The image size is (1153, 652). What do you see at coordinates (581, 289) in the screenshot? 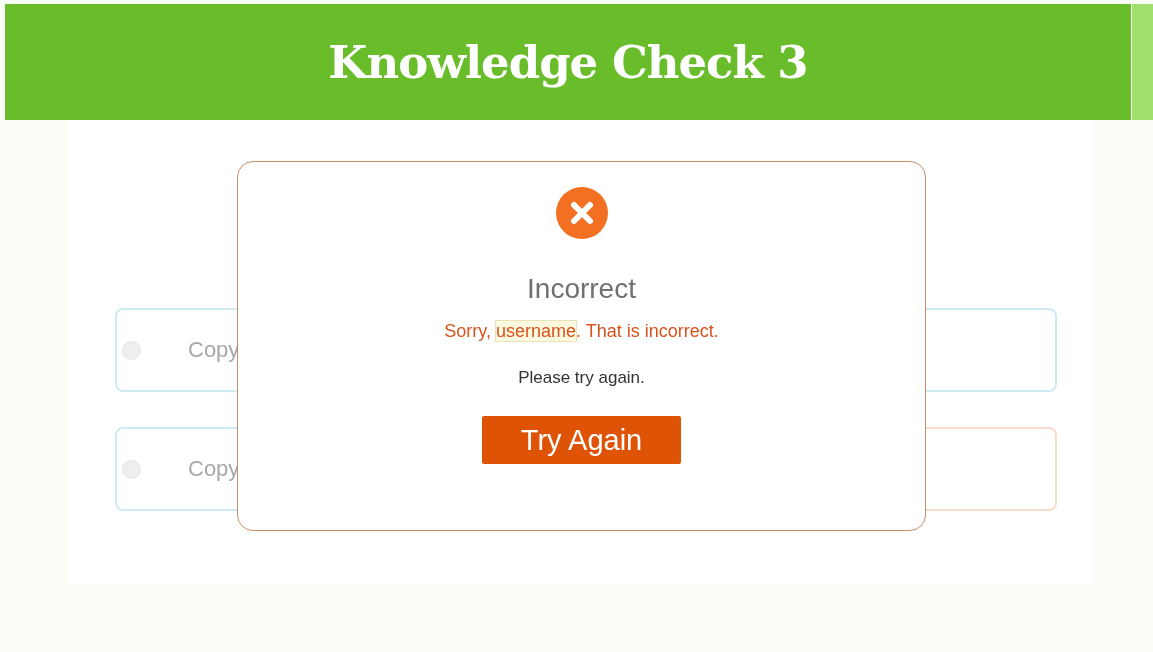
I see `dialog-title: Incorrect` at bounding box center [581, 289].